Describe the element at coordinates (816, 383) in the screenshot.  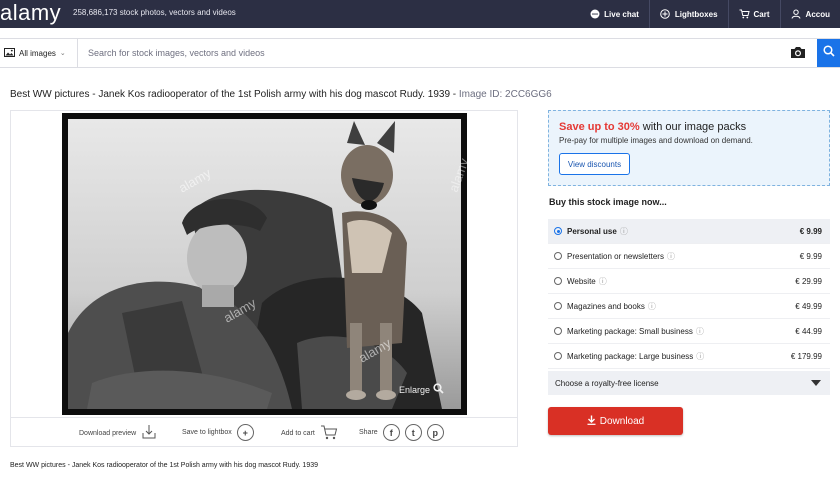
I see `caret-down-icon` at that location.